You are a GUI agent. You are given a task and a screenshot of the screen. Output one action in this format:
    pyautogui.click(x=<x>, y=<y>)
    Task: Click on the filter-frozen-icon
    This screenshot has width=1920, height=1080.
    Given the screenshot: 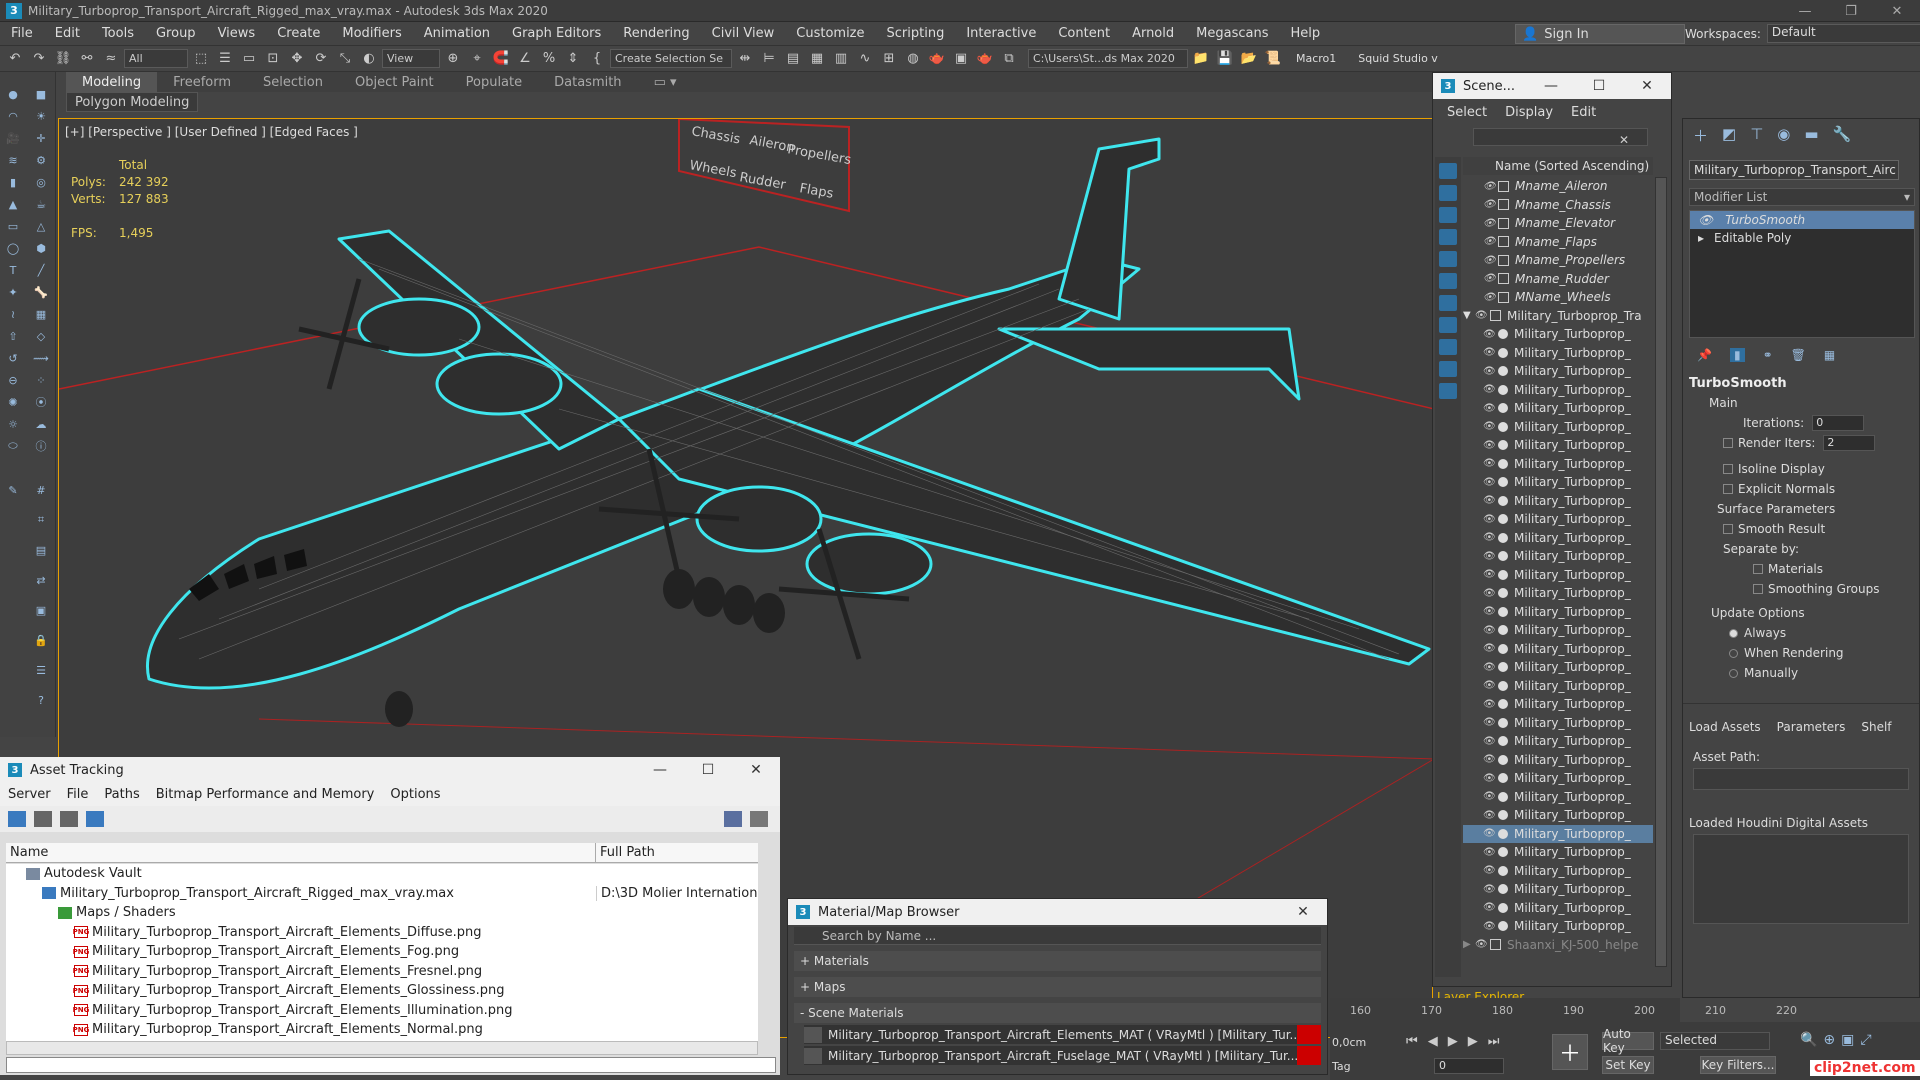 What is the action you would take?
    pyautogui.click(x=1448, y=391)
    